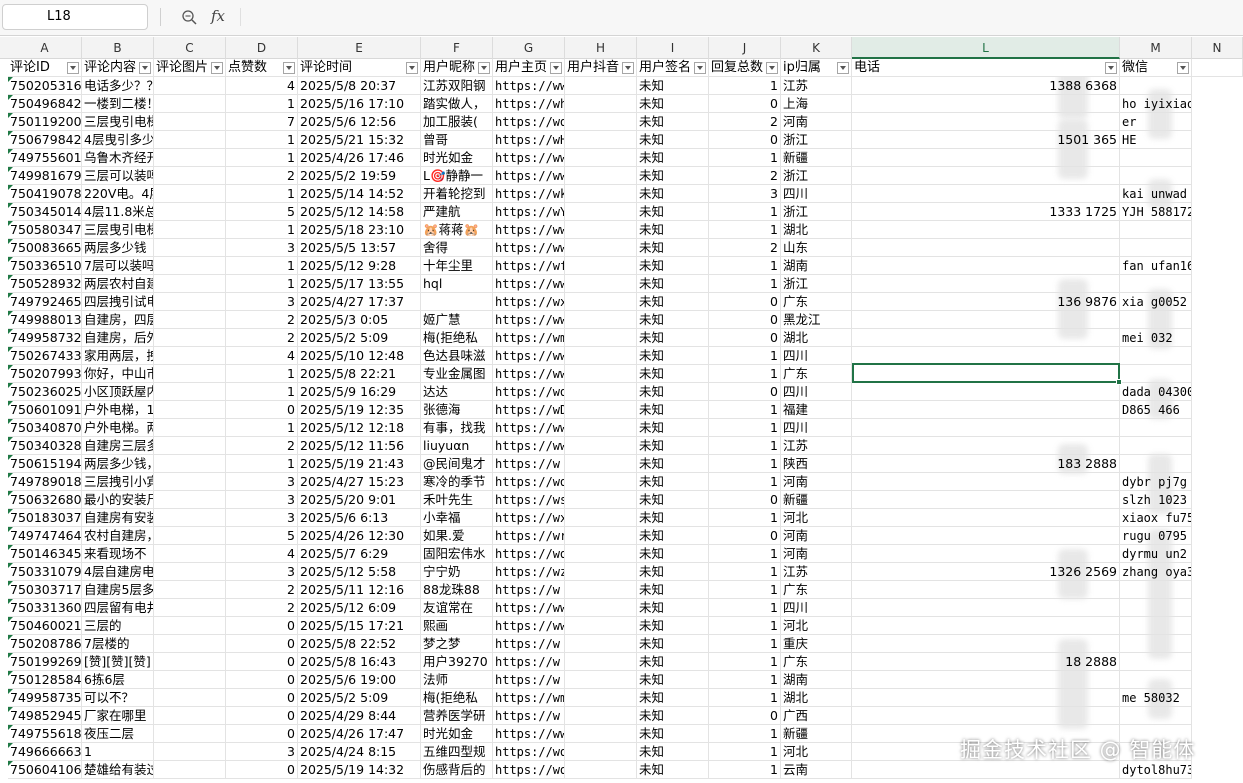  What do you see at coordinates (118, 716) in the screenshot?
I see `table-cell: 厂家在哪里` at bounding box center [118, 716].